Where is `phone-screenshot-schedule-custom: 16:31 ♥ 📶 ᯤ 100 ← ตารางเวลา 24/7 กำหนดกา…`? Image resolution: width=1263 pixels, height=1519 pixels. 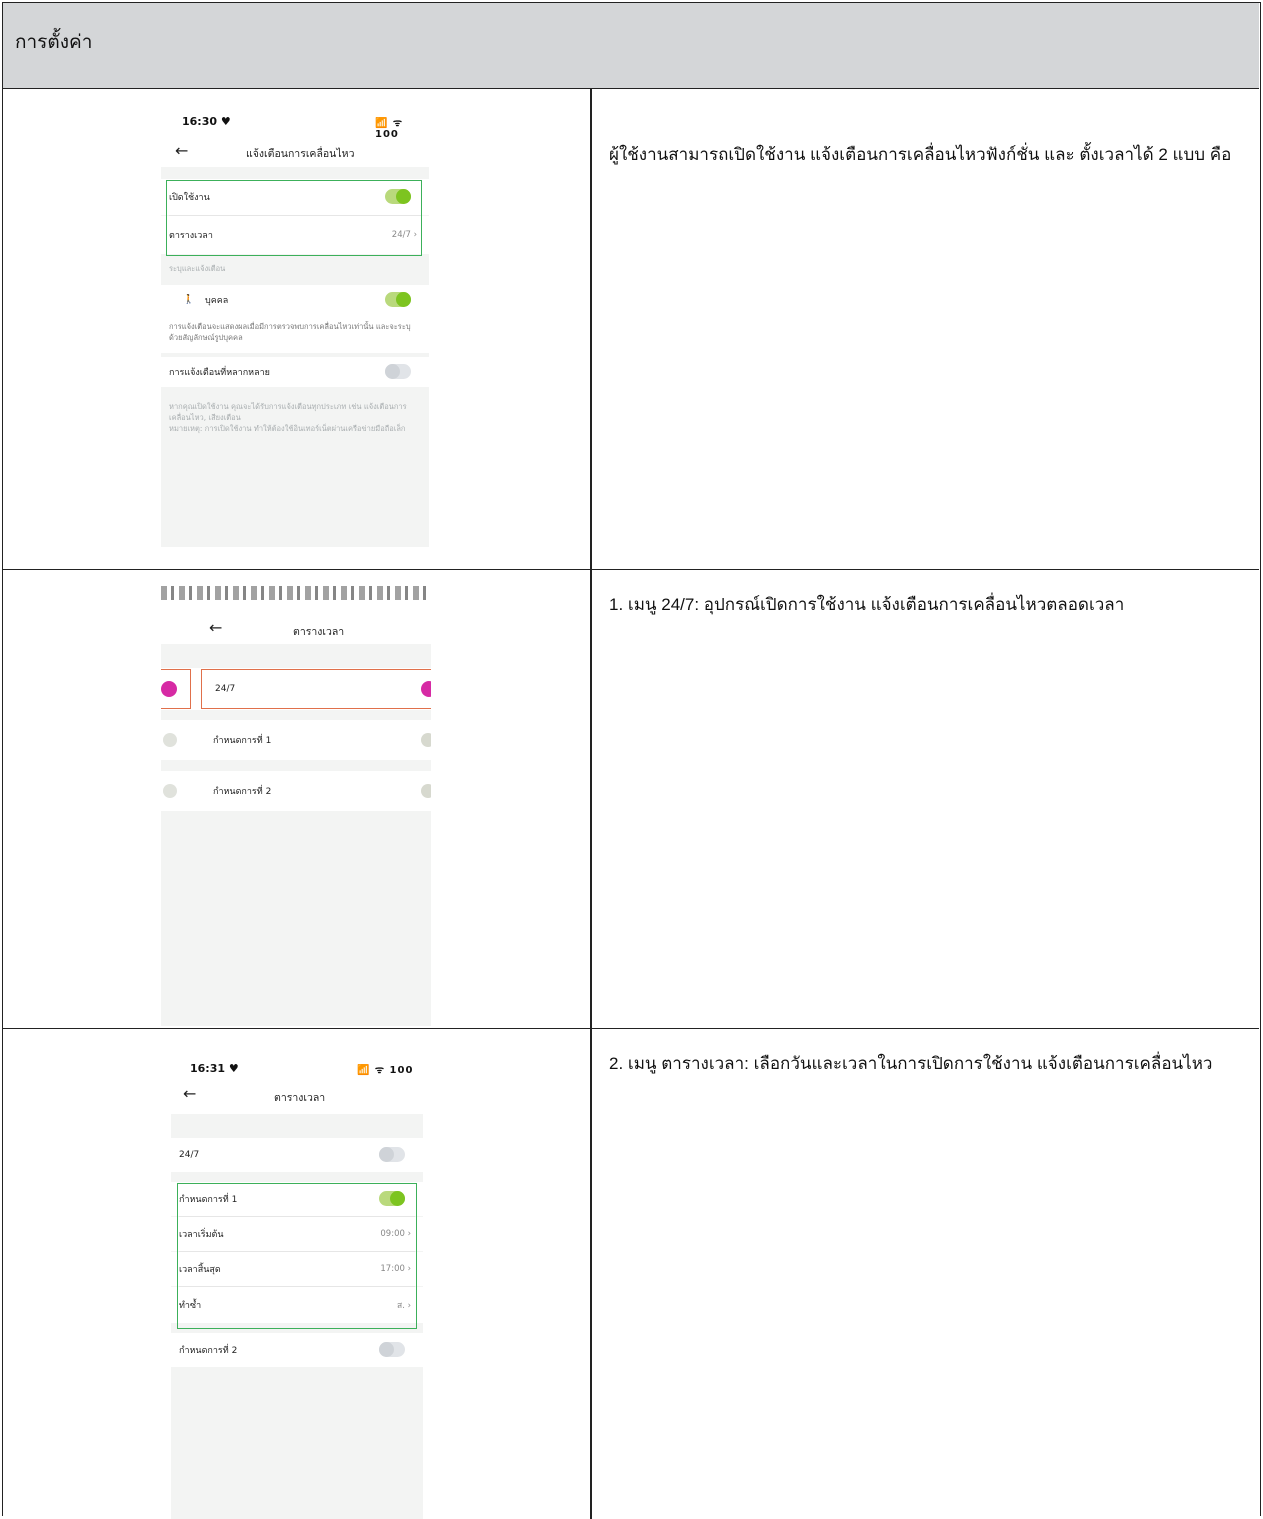 phone-screenshot-schedule-custom: 16:31 ♥ 📶 ᯤ 100 ← ตารางเวลา 24/7 กำหนดกา… is located at coordinates (297, 1274).